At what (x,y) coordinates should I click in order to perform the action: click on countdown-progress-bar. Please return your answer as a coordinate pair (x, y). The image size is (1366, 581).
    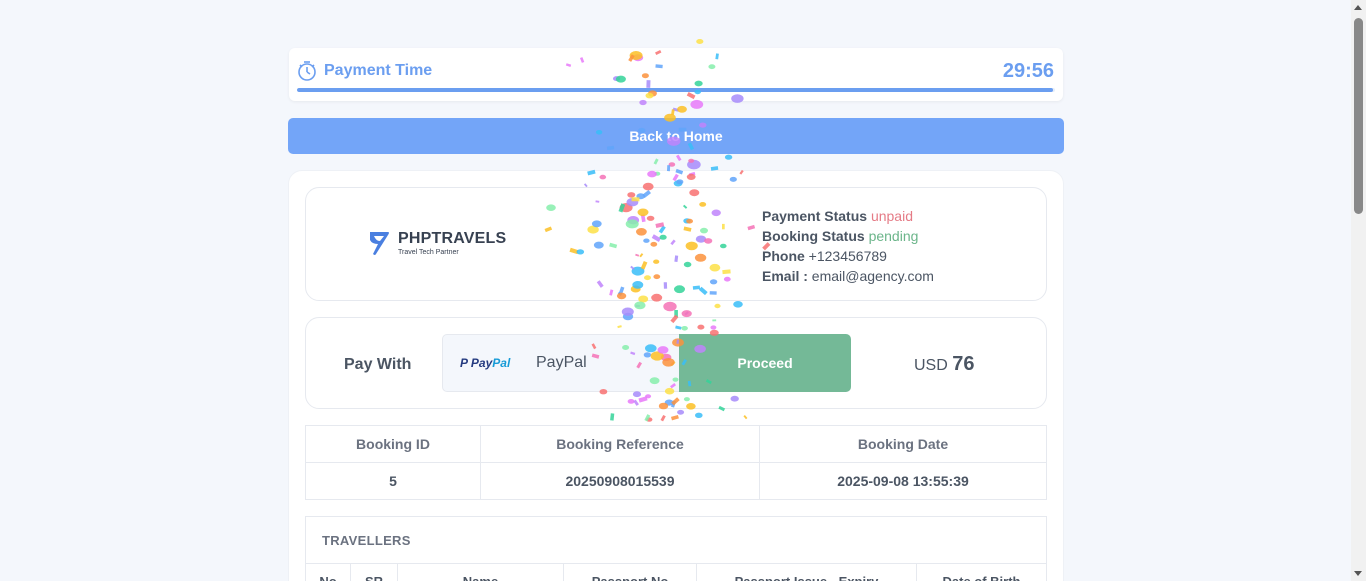
    Looking at the image, I should click on (676, 90).